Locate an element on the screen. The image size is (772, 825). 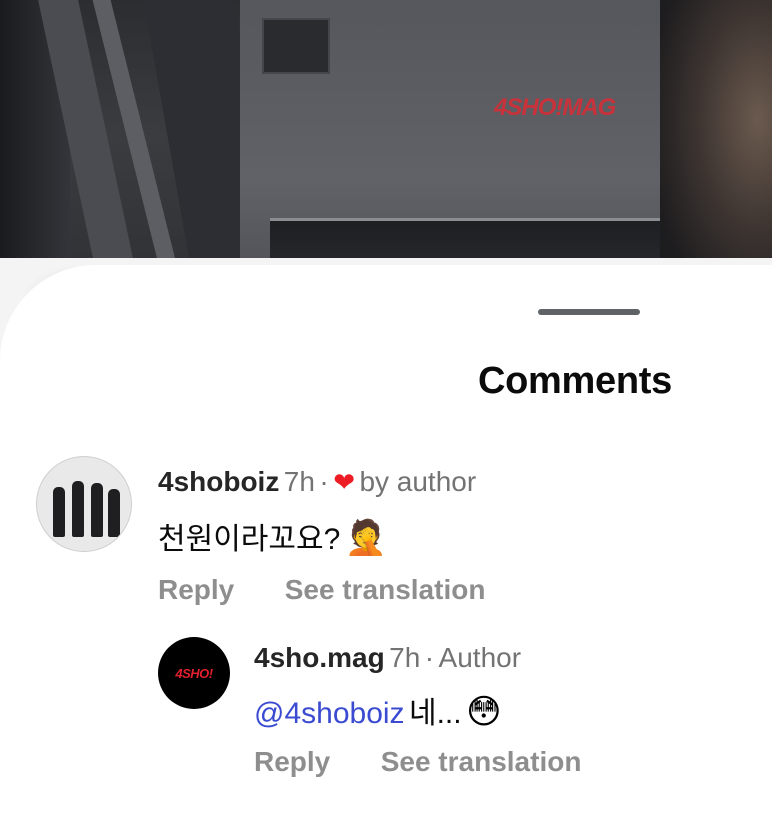
comment-header: 4shoboiz 7h · ❤ by author is located at coordinates (317, 482).